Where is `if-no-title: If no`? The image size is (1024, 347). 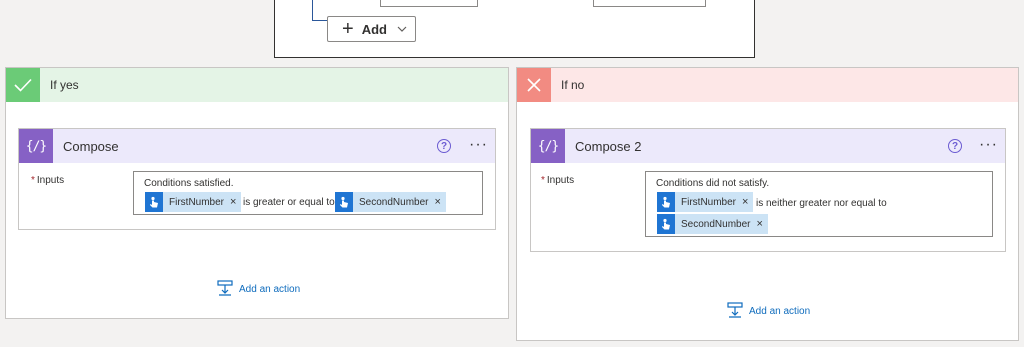
if-no-title: If no is located at coordinates (573, 85).